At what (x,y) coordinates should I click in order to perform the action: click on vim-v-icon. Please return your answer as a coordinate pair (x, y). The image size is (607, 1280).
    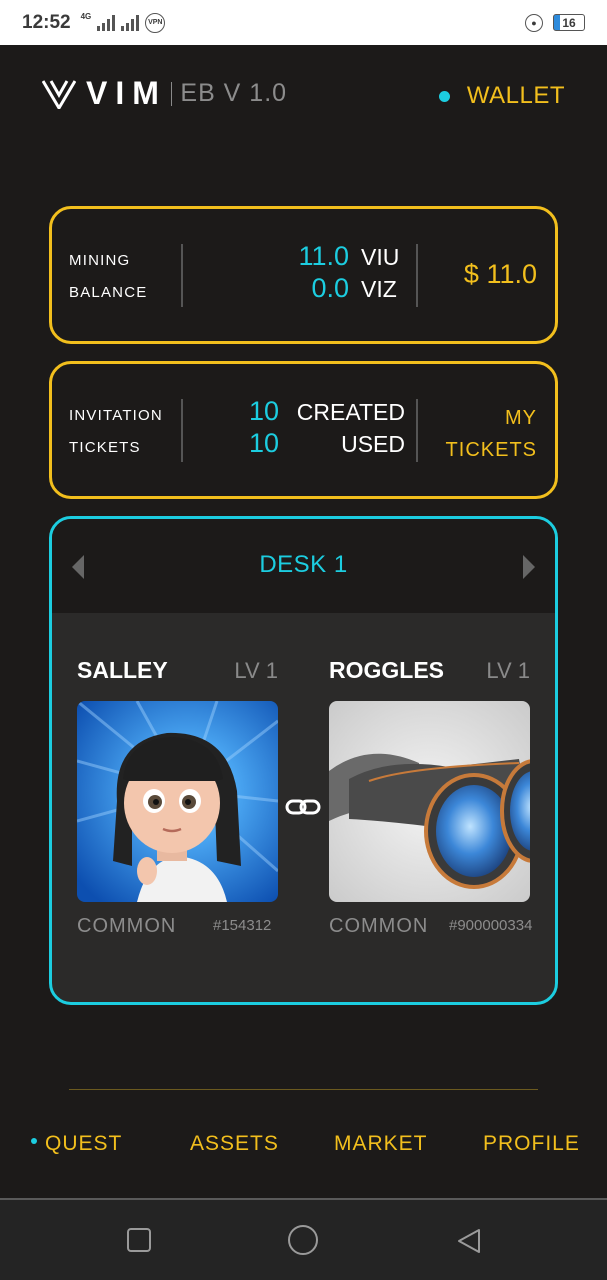
    Looking at the image, I should click on (59, 94).